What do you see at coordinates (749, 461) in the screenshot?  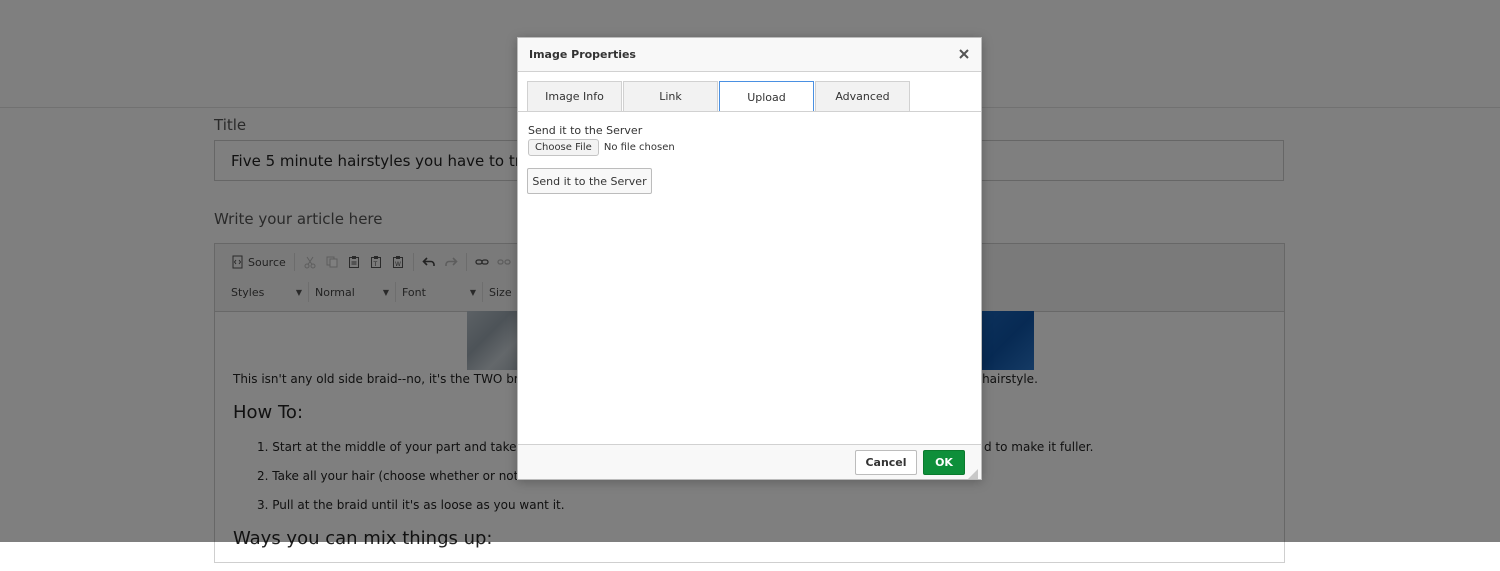 I see `dialog-footer: Cancel OK` at bounding box center [749, 461].